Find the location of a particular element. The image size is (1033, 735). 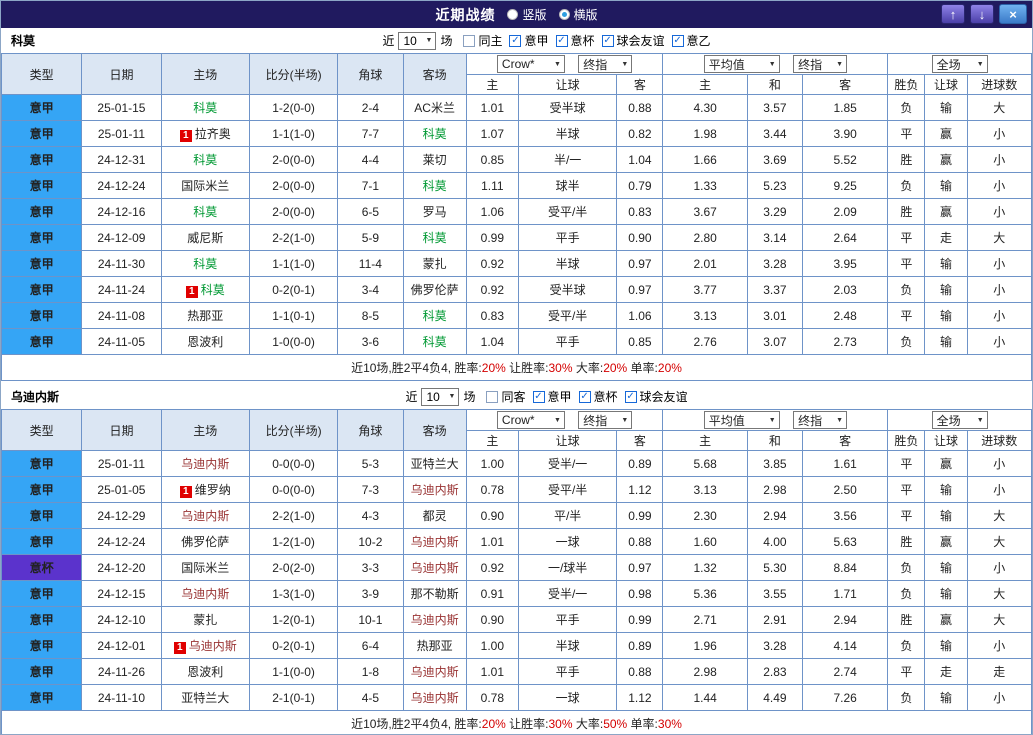

sub-header-handicap-result: 让球 is located at coordinates (946, 84).